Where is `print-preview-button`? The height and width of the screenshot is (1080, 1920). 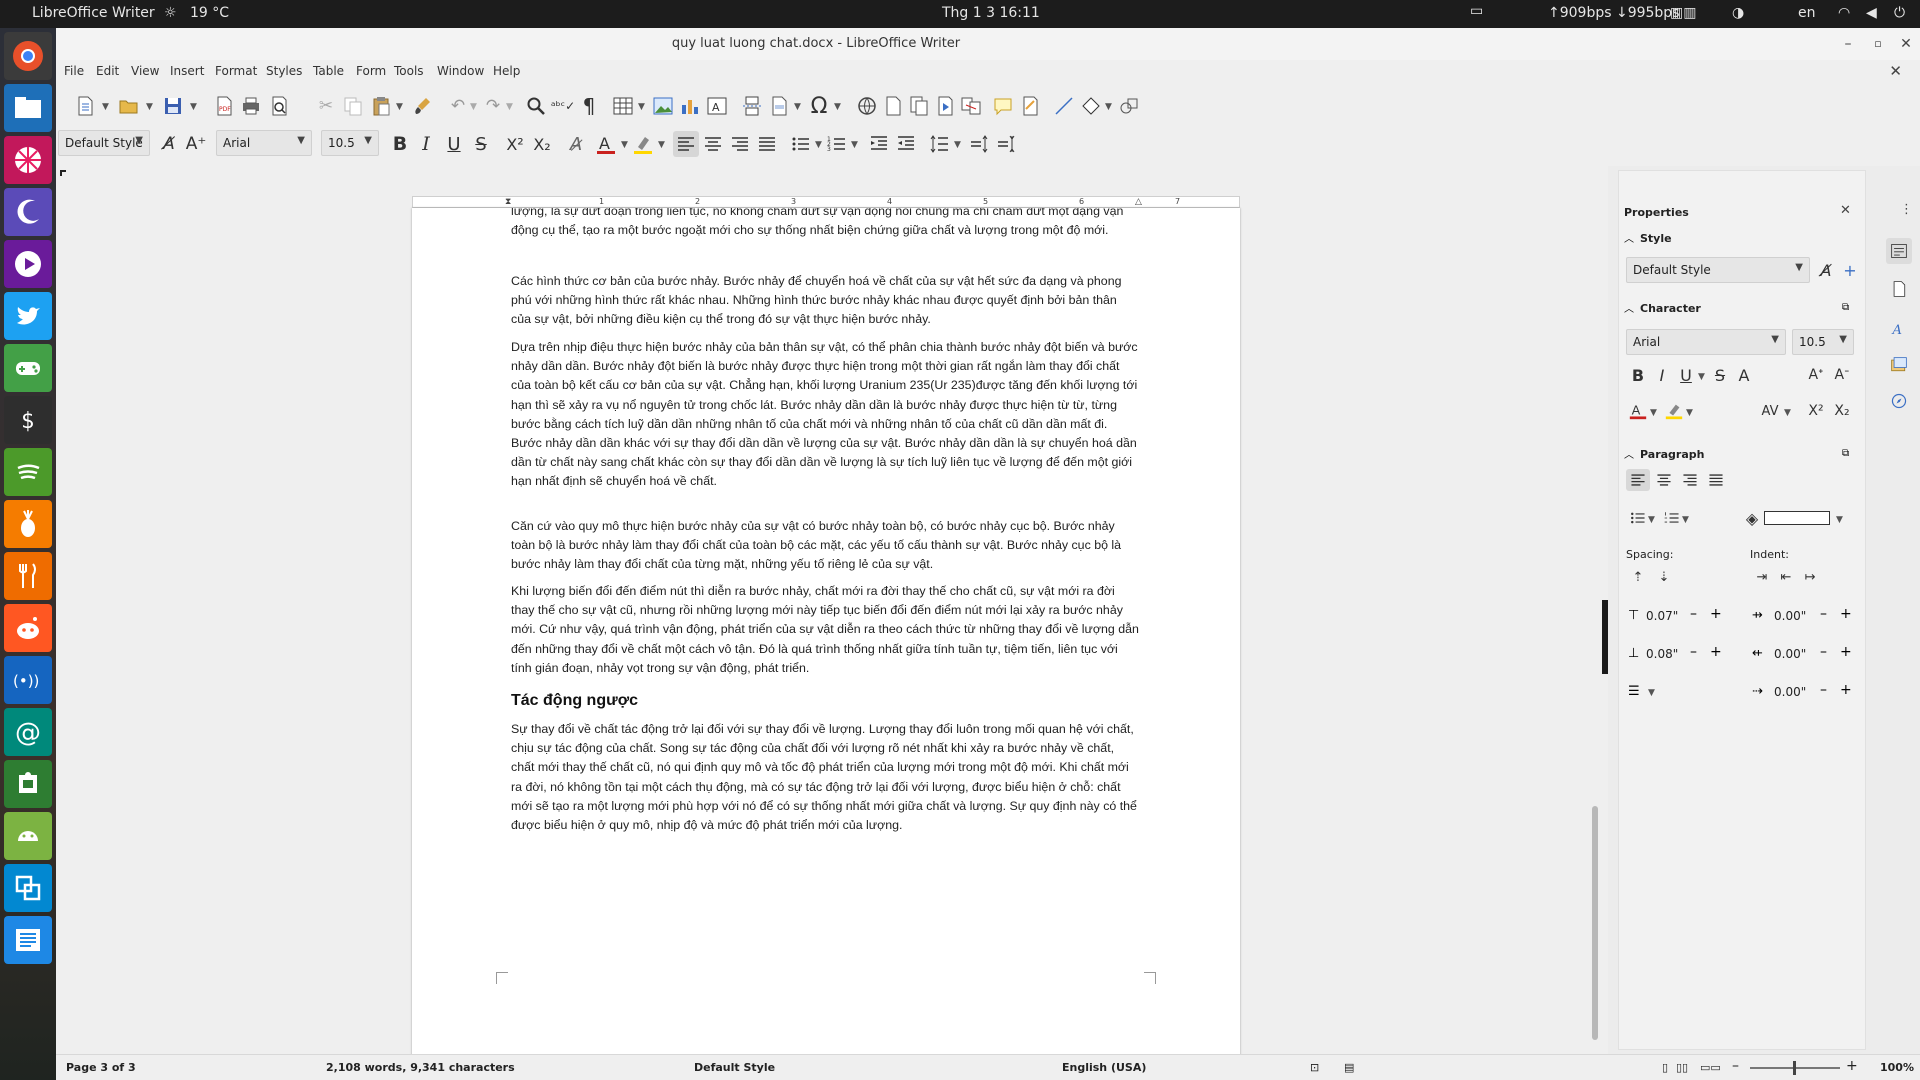 print-preview-button is located at coordinates (279, 106).